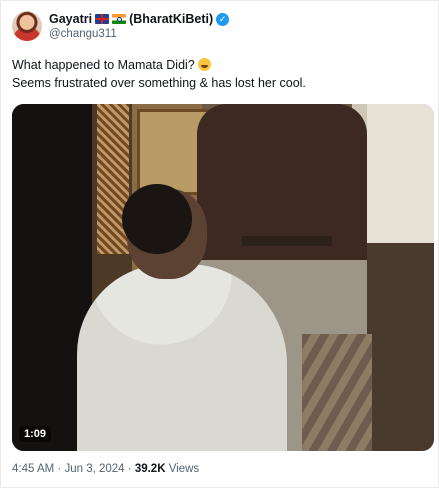 The width and height of the screenshot is (439, 488). Describe the element at coordinates (223, 19) in the screenshot. I see `verified-check-icon: ✓` at that location.